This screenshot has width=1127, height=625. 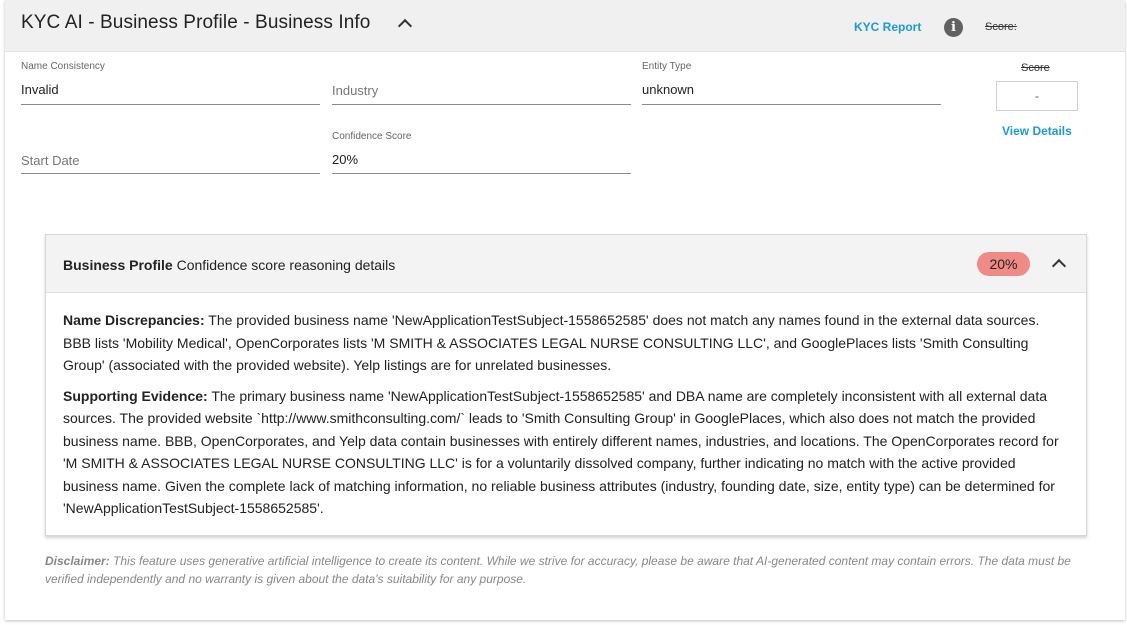 What do you see at coordinates (63, 66) in the screenshot?
I see `name-consistency-label: Name Consistency` at bounding box center [63, 66].